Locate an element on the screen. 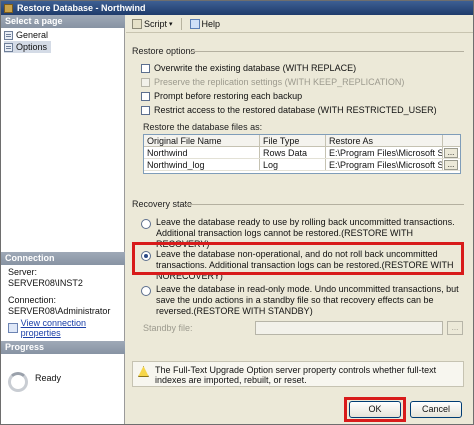 The height and width of the screenshot is (425, 474). original-file-cell: Northwind_log is located at coordinates (202, 164).